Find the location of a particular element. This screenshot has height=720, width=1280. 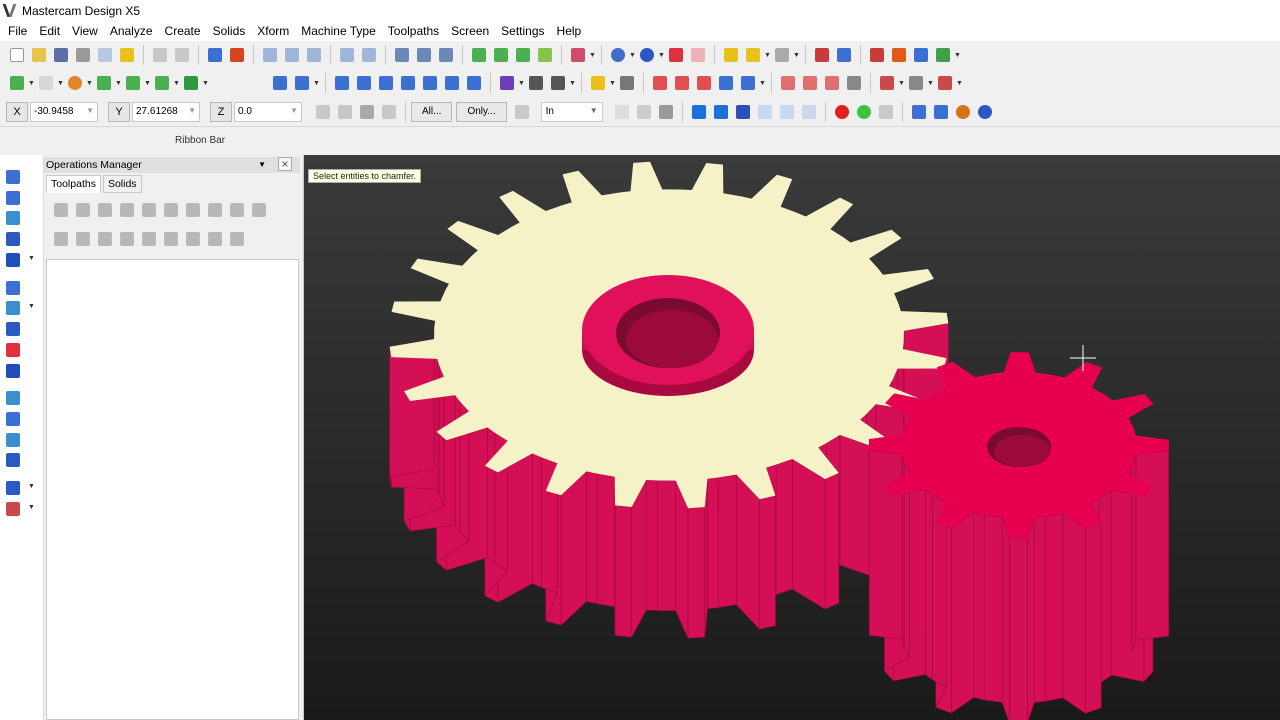

xform-offset-icon is located at coordinates (430, 83).